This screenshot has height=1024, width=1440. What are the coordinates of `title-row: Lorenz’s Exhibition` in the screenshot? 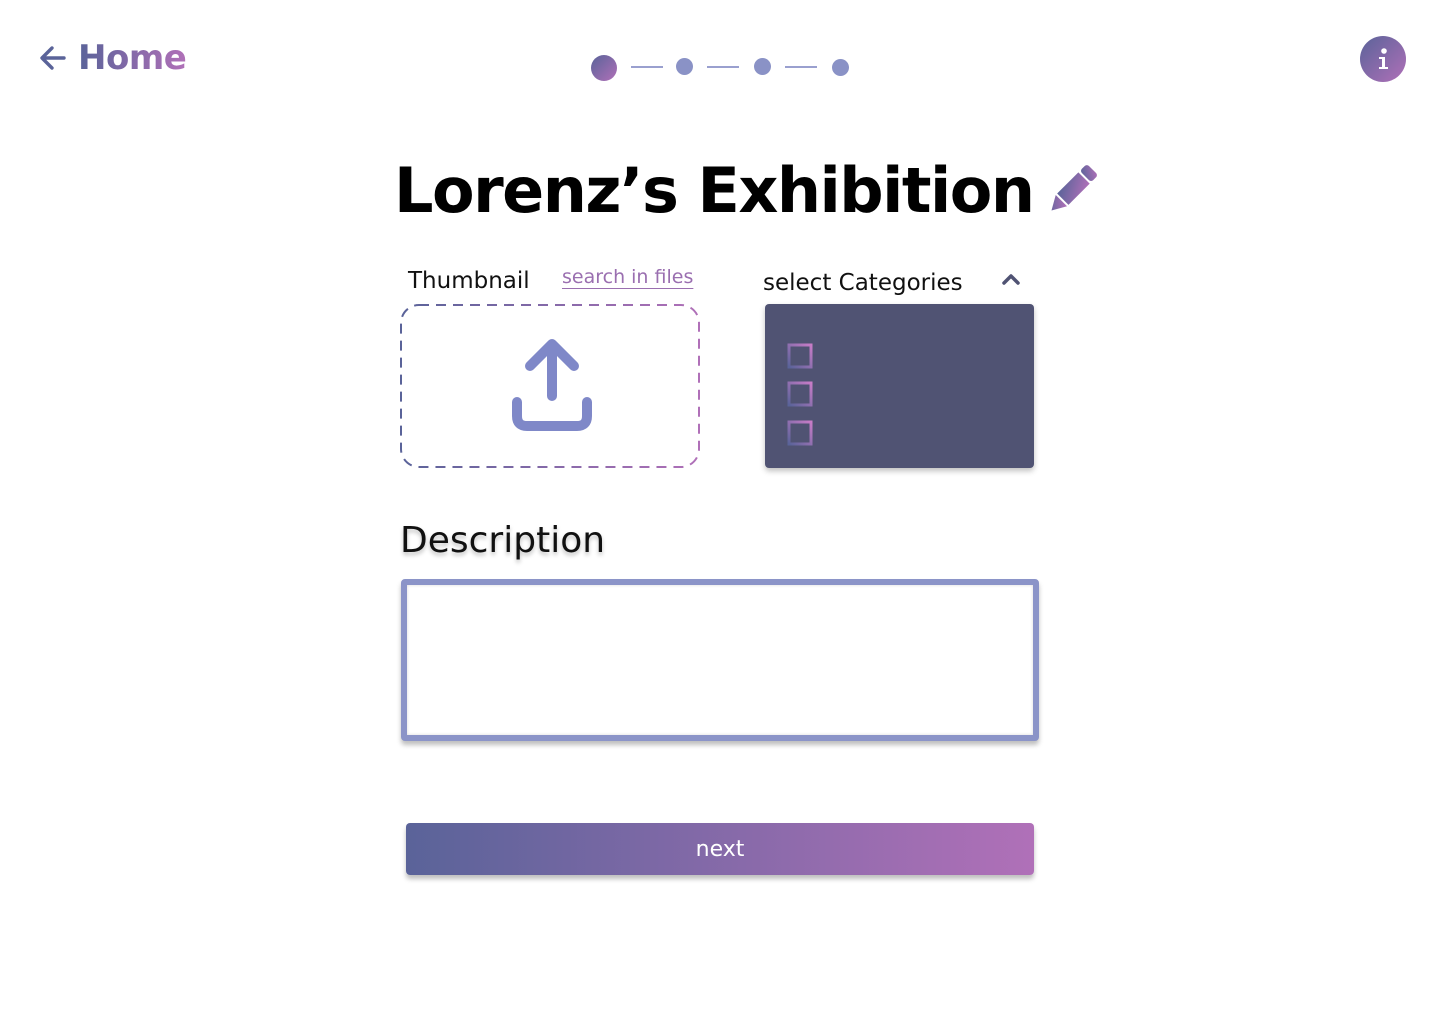 It's located at (747, 190).